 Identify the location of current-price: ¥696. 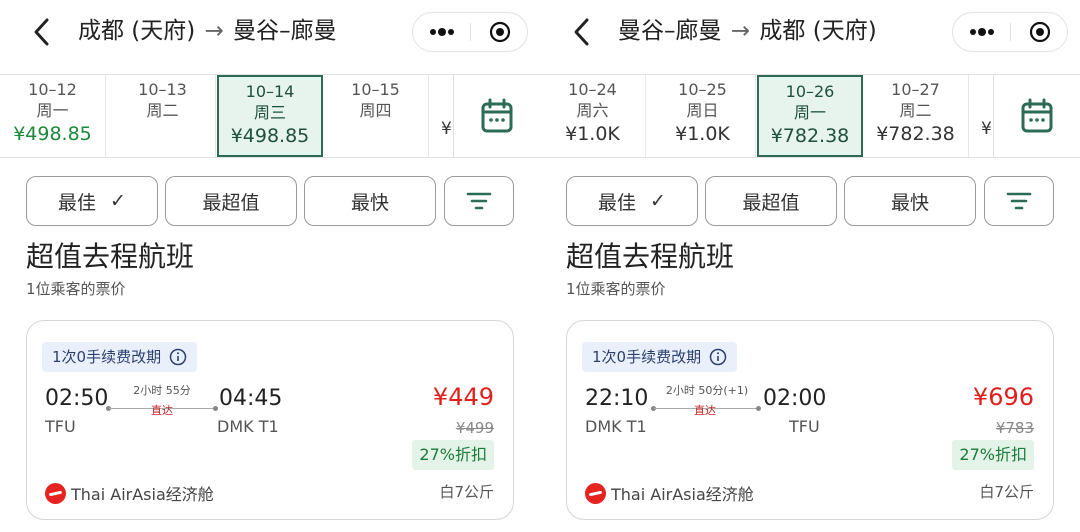
(1003, 397).